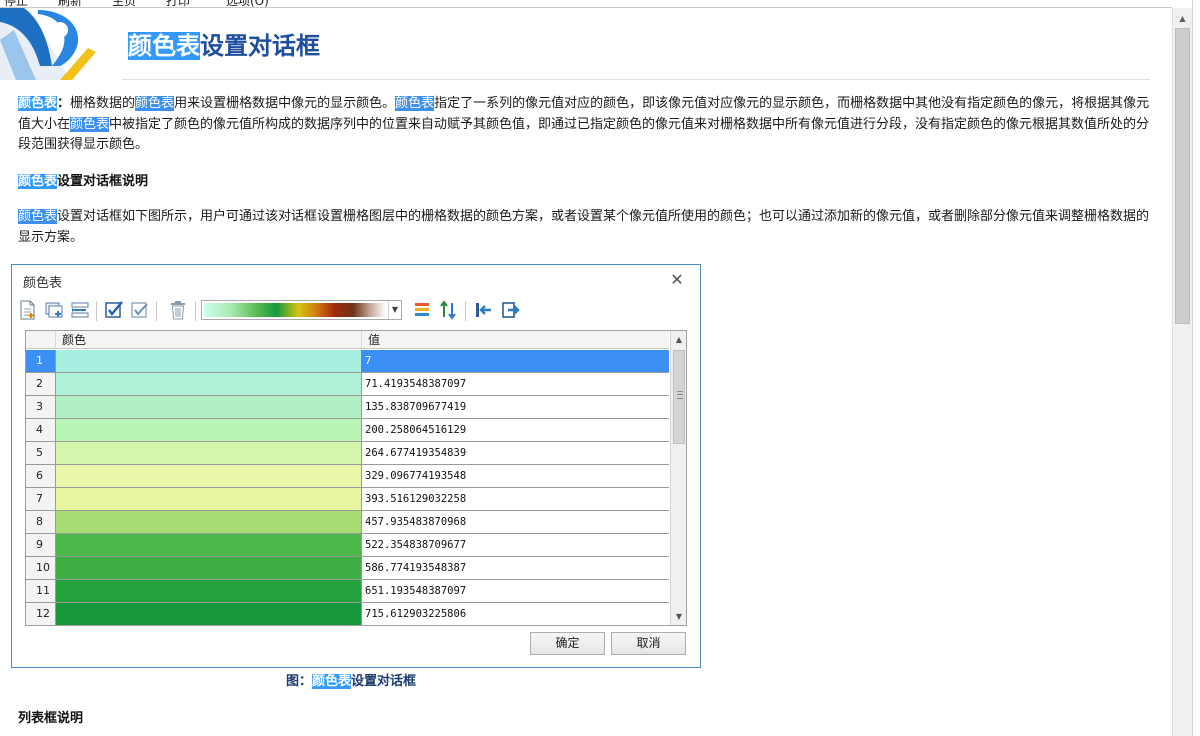 The height and width of the screenshot is (736, 1200). What do you see at coordinates (515, 476) in the screenshot?
I see `value-cell: 329.096774193548` at bounding box center [515, 476].